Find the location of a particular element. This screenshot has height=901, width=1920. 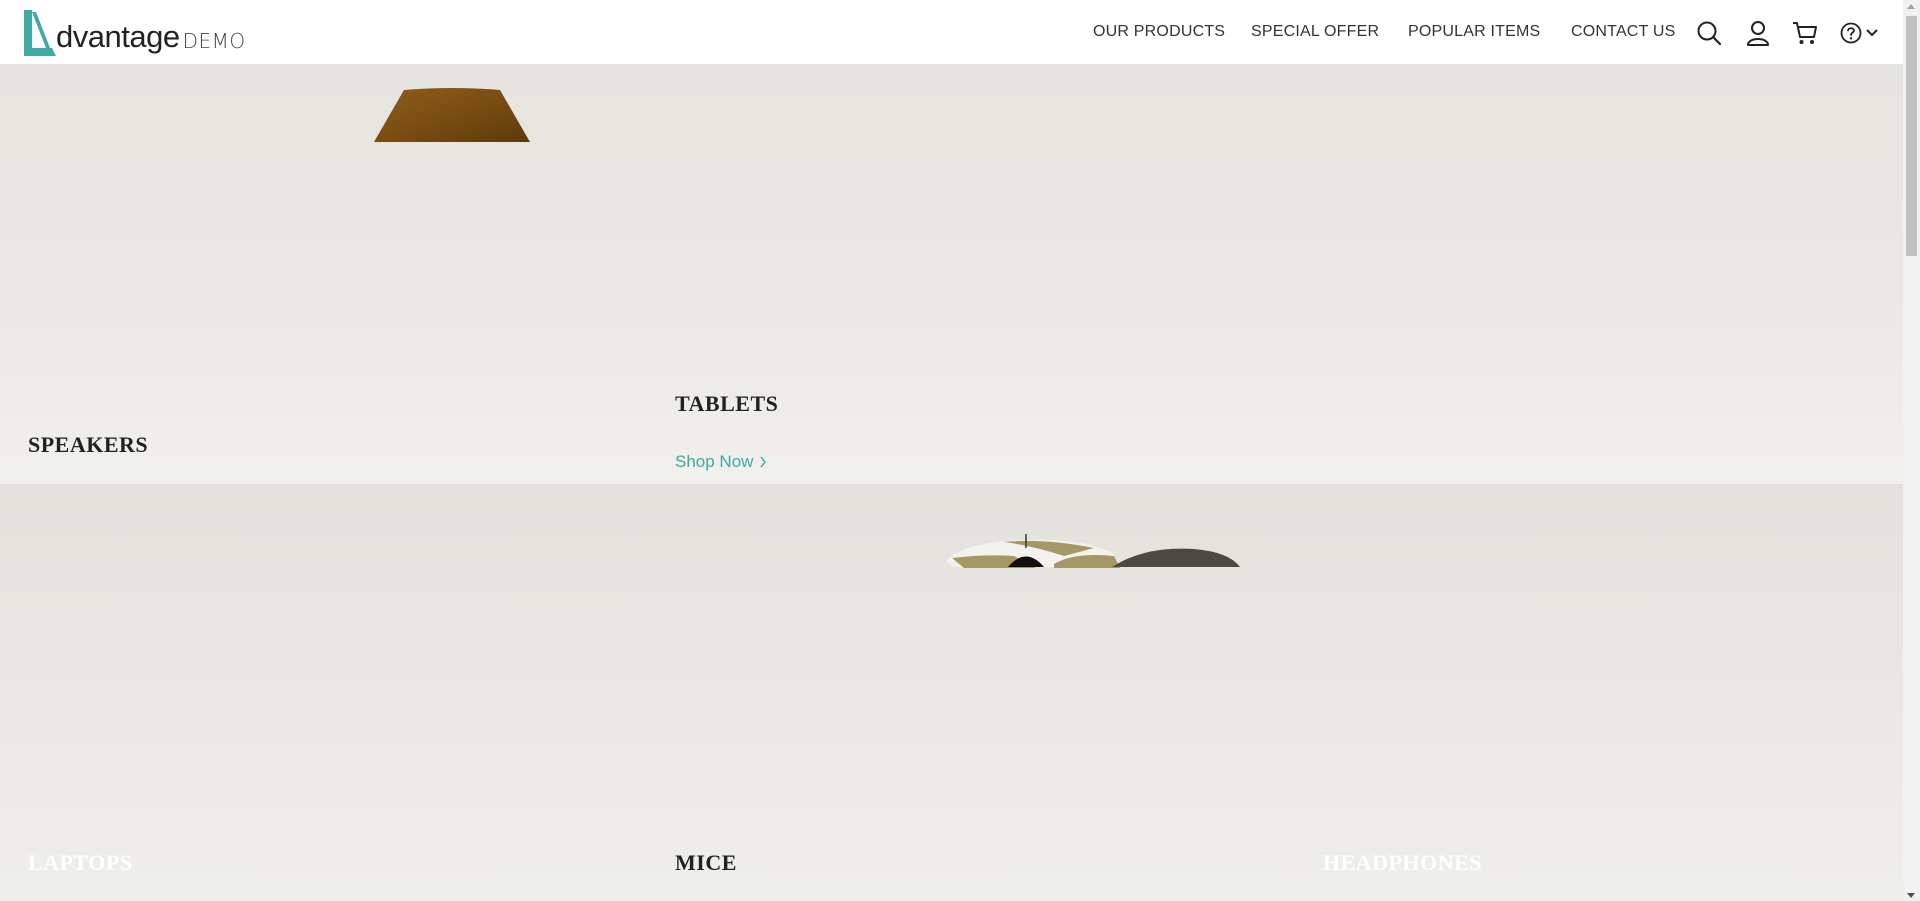

laptops-title: LAPTOPS is located at coordinates (80, 862).